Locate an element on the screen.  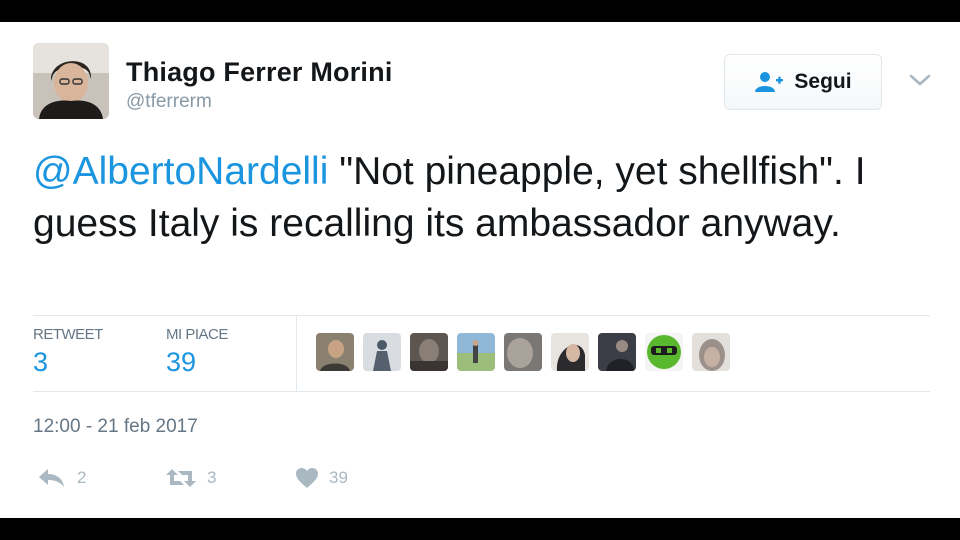
follow-button-label: Segui is located at coordinates (823, 81).